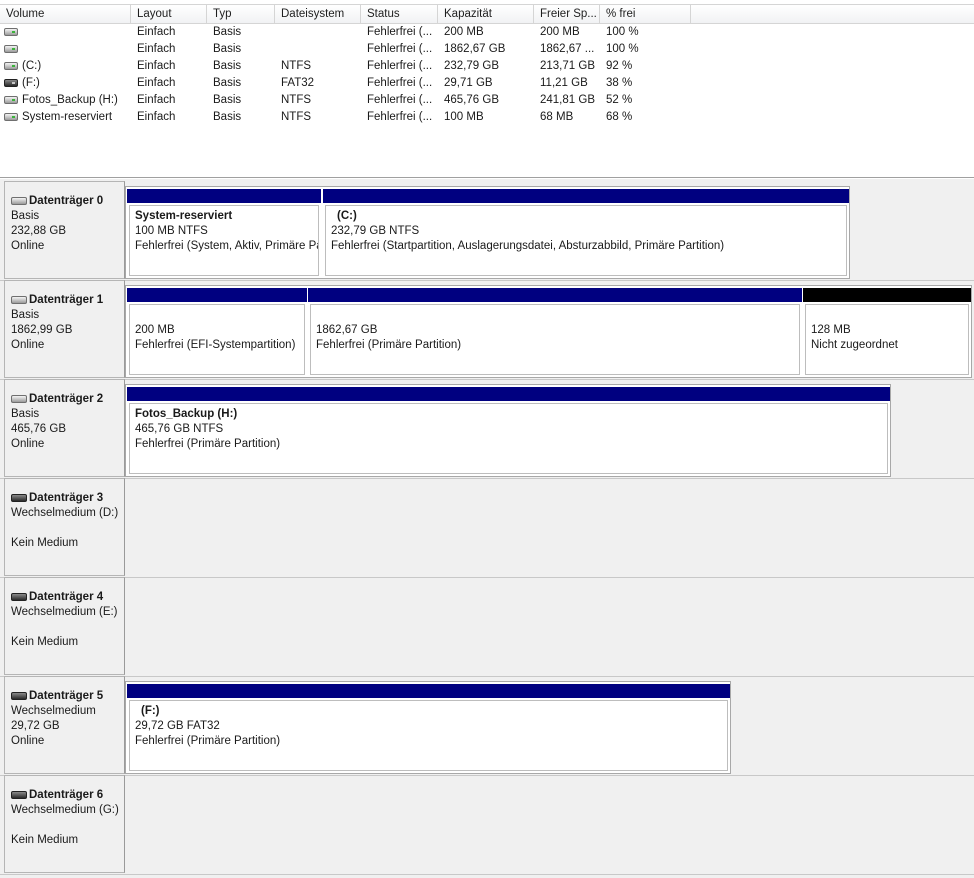 The image size is (974, 878). I want to click on partition-details: 128 MB Nicht zugeordnet, so click(887, 339).